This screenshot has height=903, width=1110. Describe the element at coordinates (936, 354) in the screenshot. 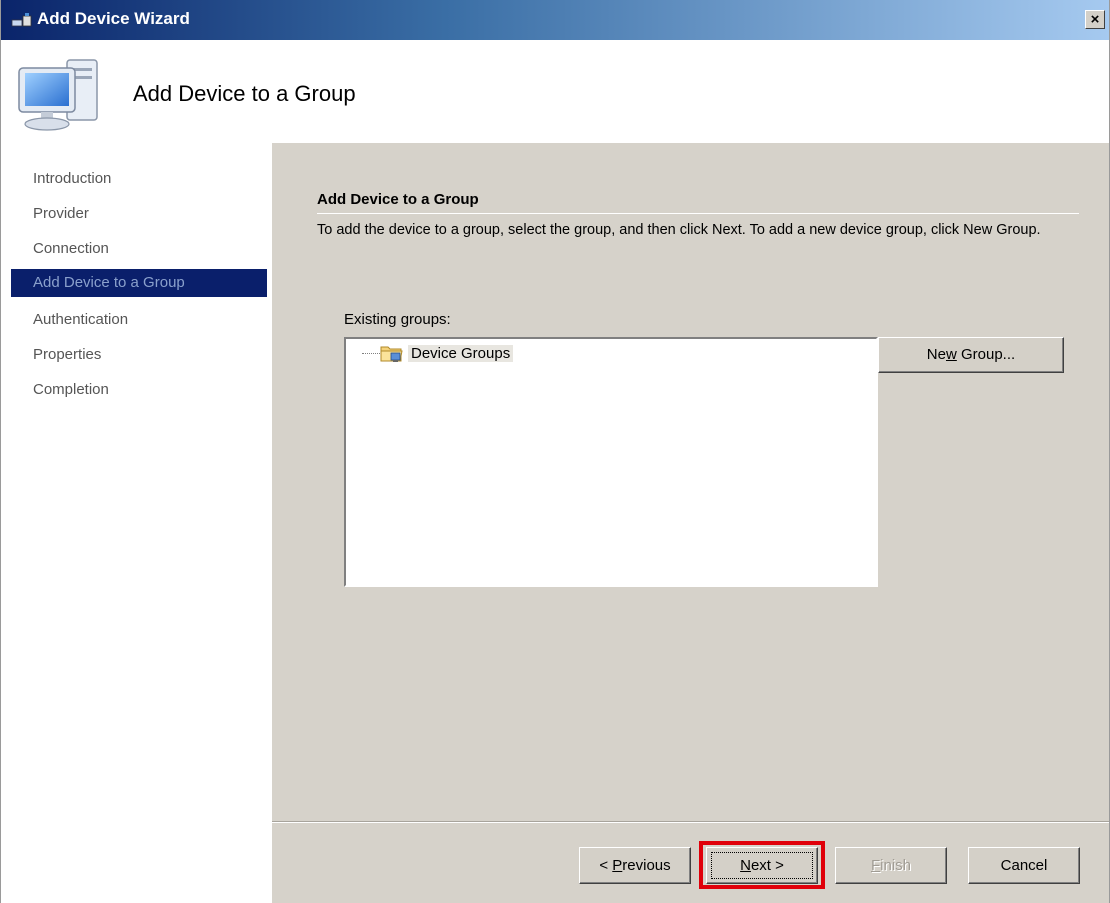

I see `new-group-label-pre: Ne` at that location.